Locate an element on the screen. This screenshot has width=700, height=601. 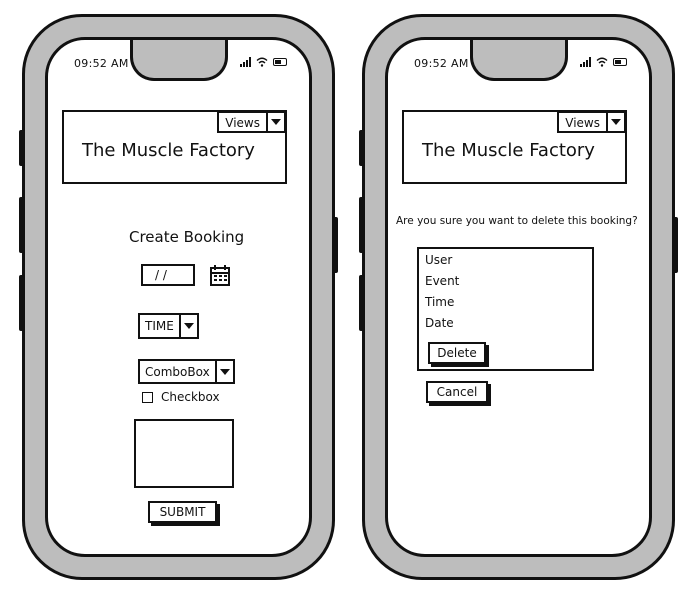
date-input: / / is located at coordinates (168, 275).